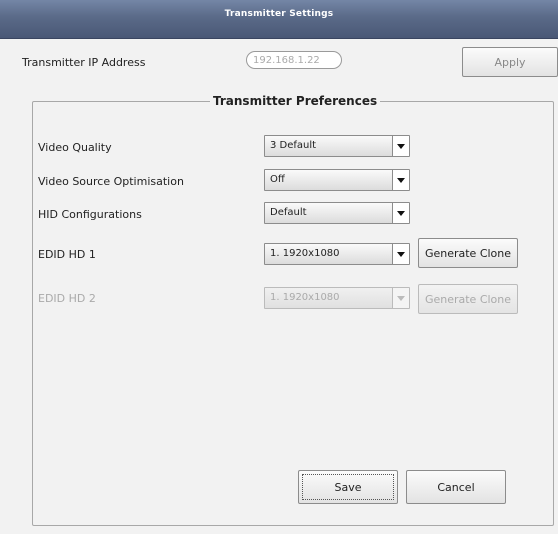 The image size is (558, 534). What do you see at coordinates (337, 180) in the screenshot?
I see `video-source-optimisation-select: Off` at bounding box center [337, 180].